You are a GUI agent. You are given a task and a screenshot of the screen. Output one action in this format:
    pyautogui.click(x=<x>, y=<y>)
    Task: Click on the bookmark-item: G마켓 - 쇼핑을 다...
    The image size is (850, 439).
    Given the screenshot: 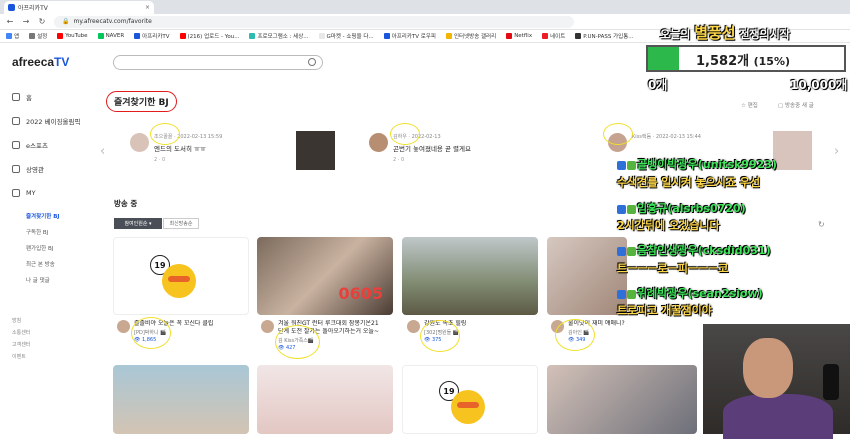 What is the action you would take?
    pyautogui.click(x=346, y=36)
    